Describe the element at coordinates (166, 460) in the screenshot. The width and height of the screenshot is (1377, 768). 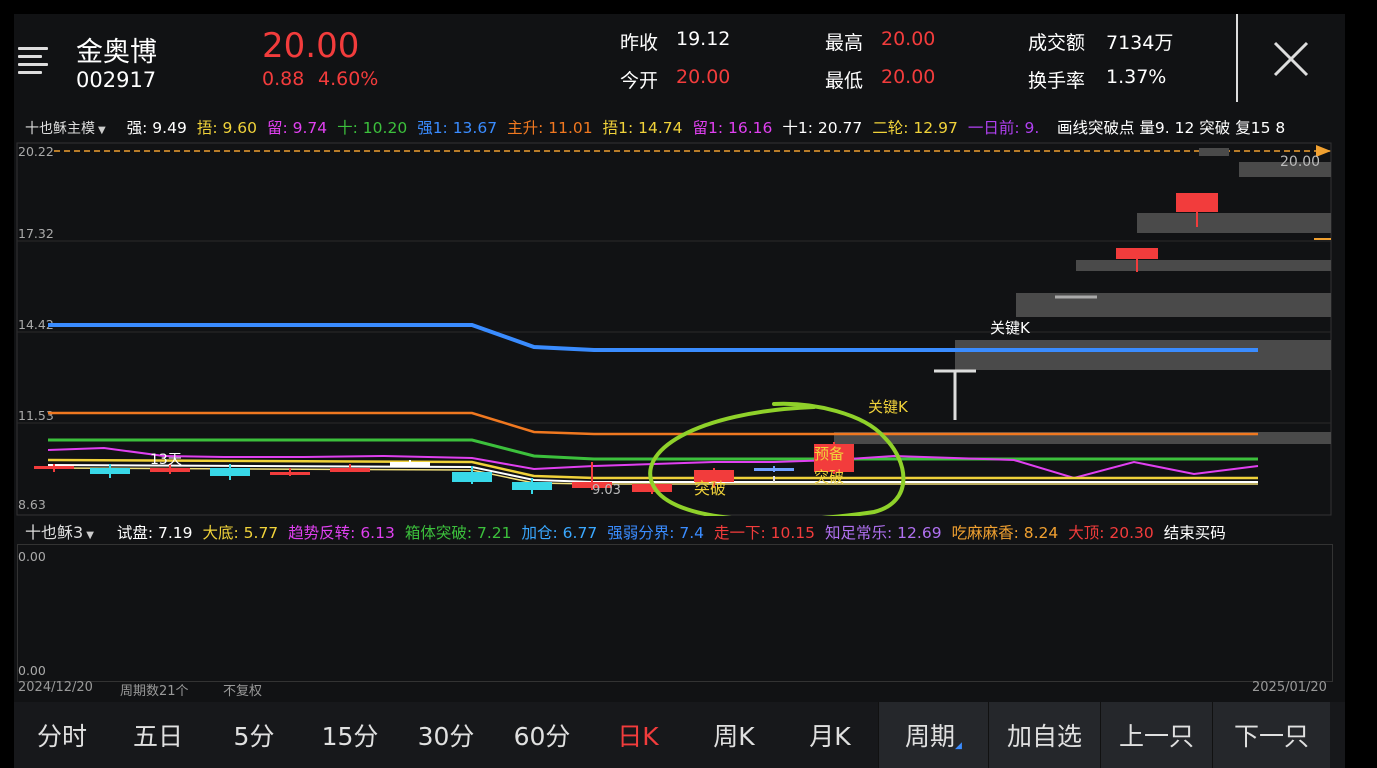
I see `chart-annotation: 13天` at that location.